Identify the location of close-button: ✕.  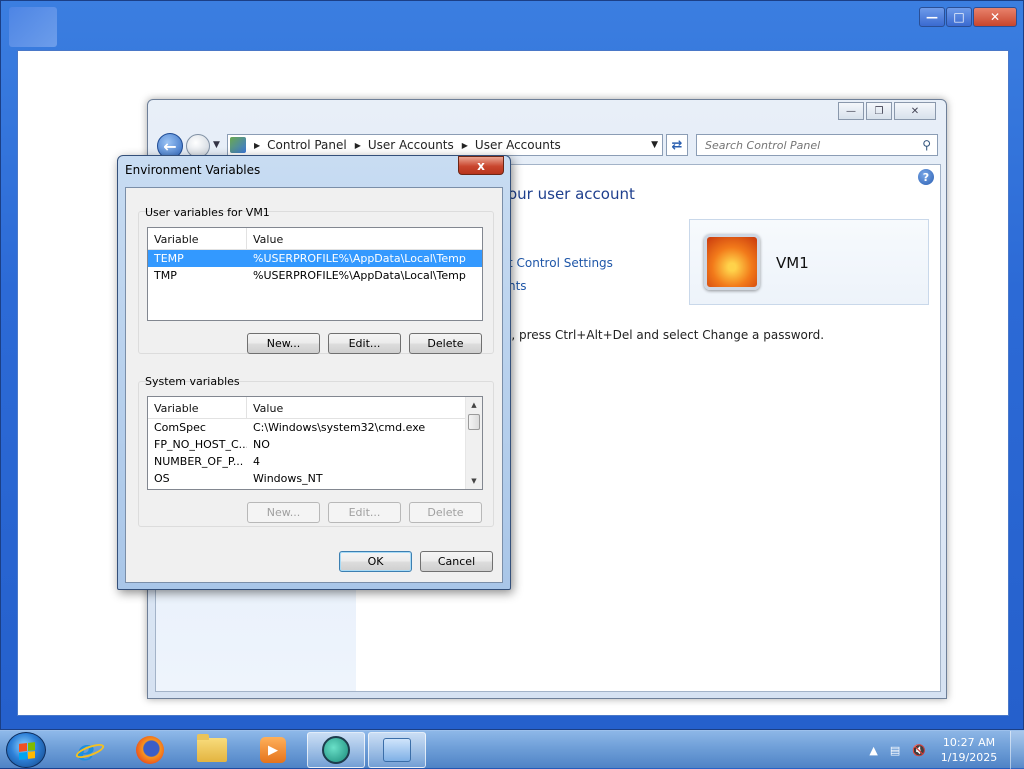
(995, 17).